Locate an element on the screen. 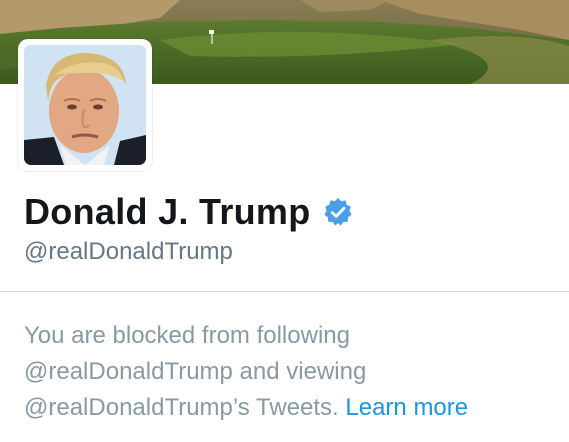  avatar-photo is located at coordinates (85, 105).